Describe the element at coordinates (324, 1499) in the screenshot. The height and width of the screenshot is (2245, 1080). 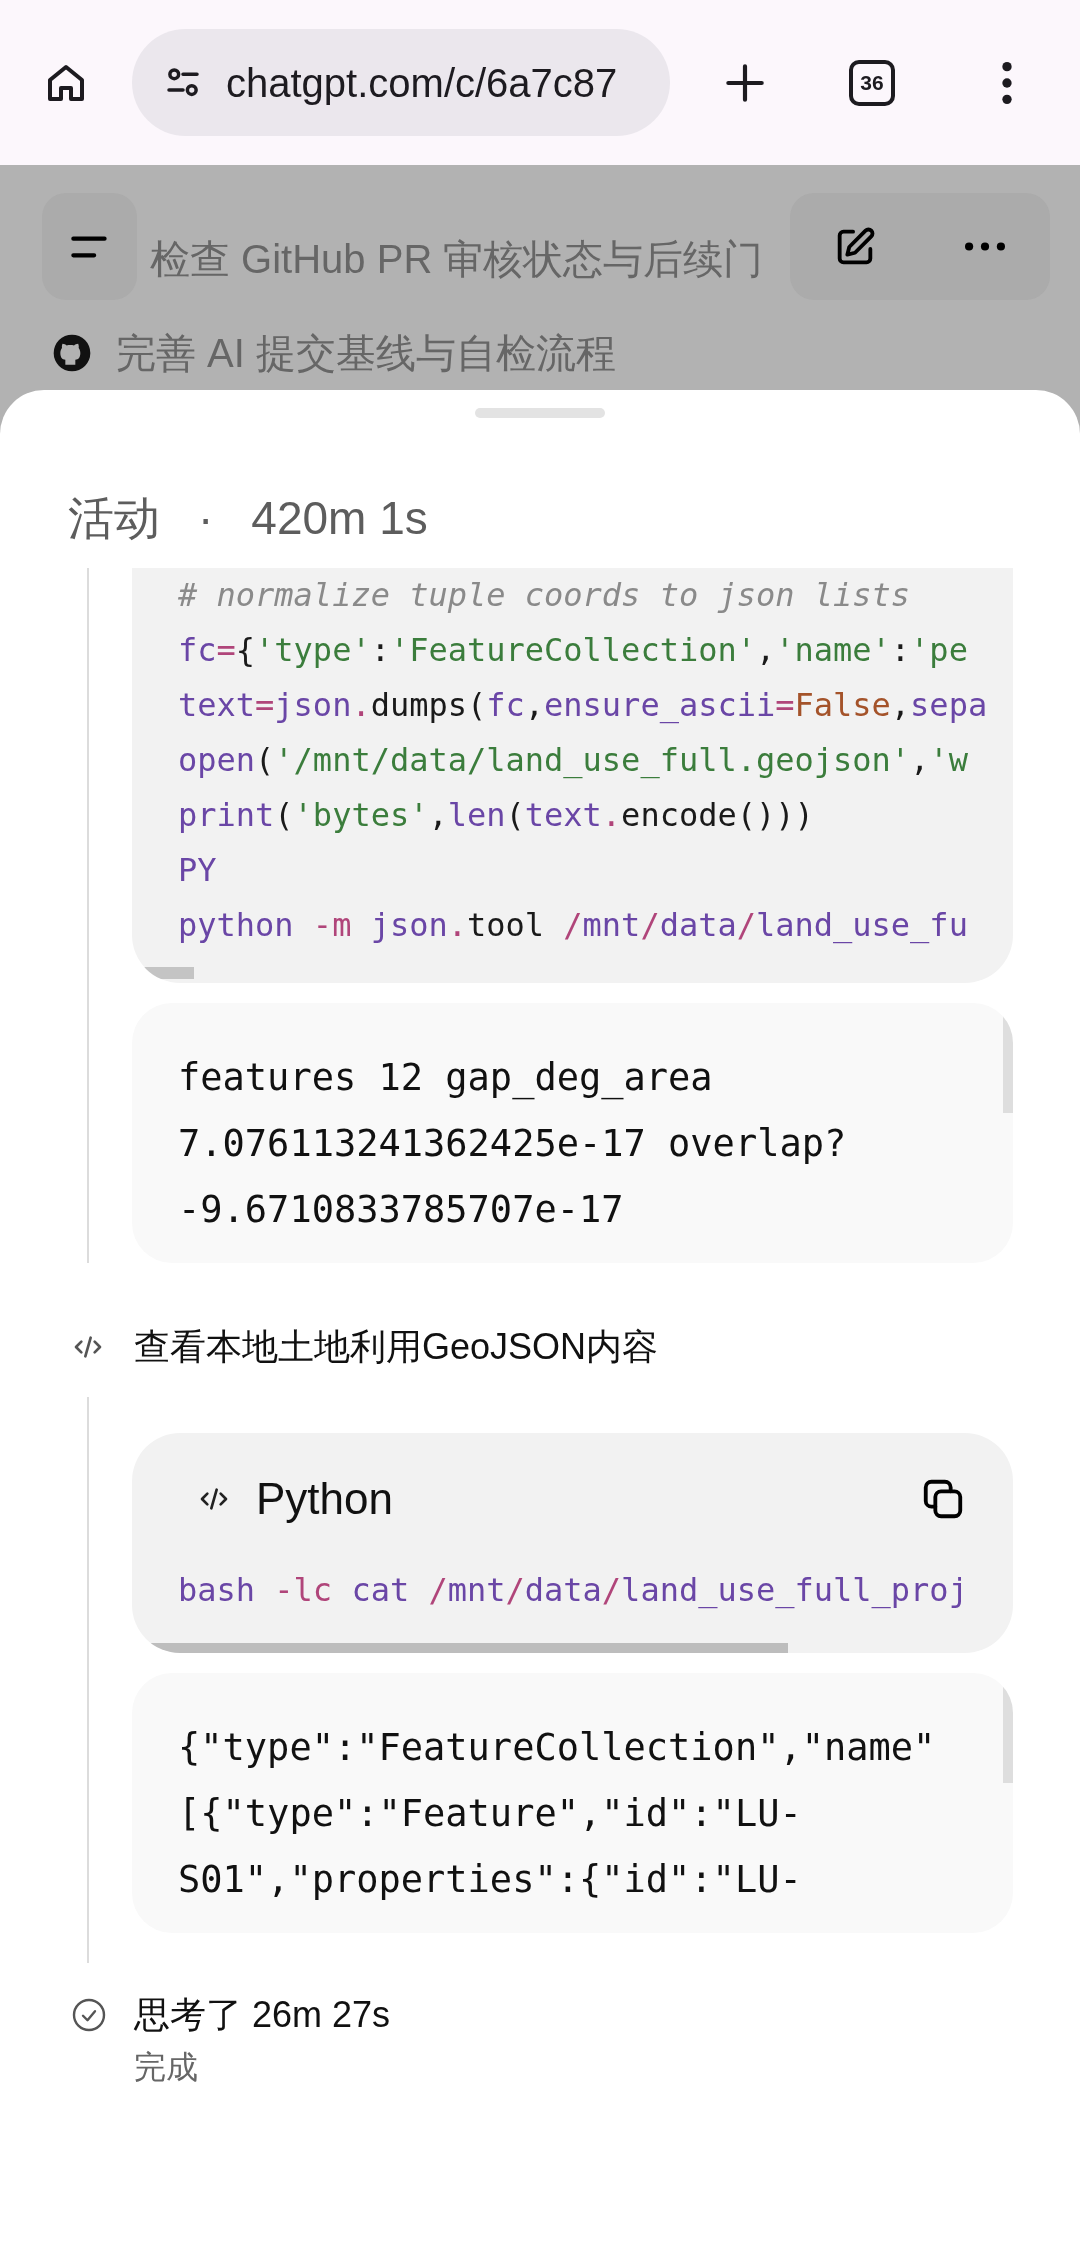
I see `language-label: Python` at that location.